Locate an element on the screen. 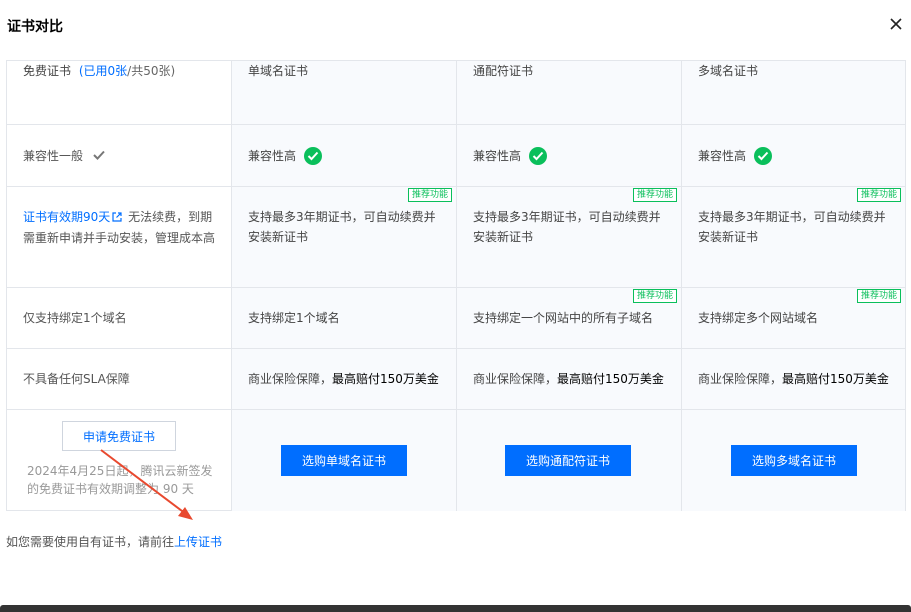  close-icon is located at coordinates (897, 25).